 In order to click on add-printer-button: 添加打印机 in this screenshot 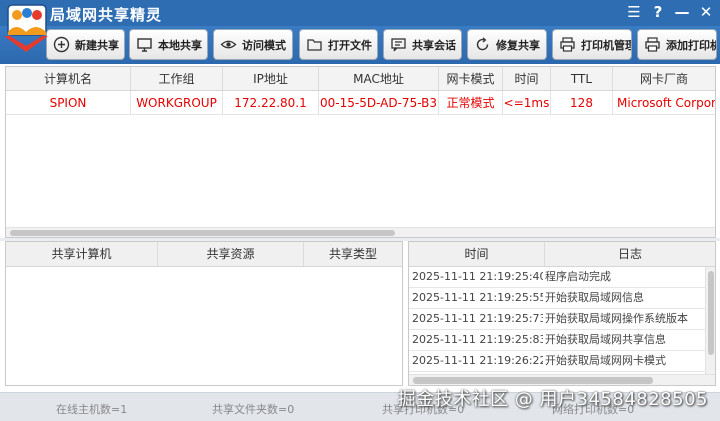, I will do `click(677, 44)`.